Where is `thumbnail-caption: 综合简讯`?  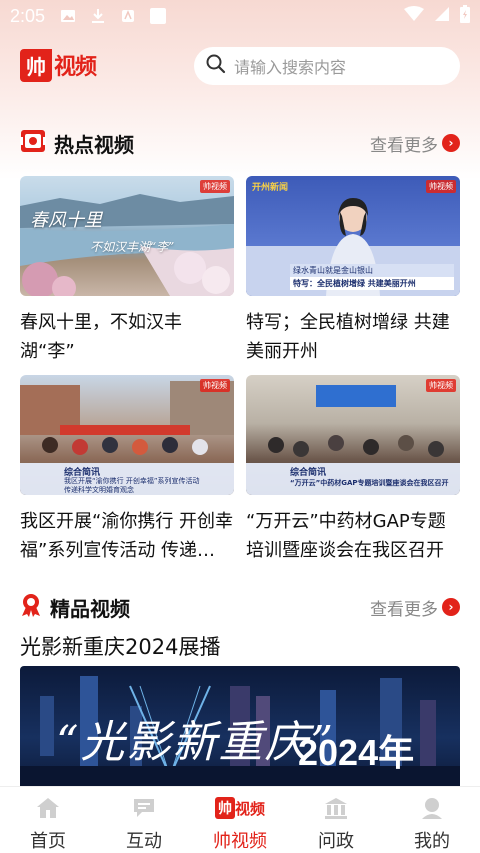
thumbnail-caption: 综合简讯 is located at coordinates (308, 473).